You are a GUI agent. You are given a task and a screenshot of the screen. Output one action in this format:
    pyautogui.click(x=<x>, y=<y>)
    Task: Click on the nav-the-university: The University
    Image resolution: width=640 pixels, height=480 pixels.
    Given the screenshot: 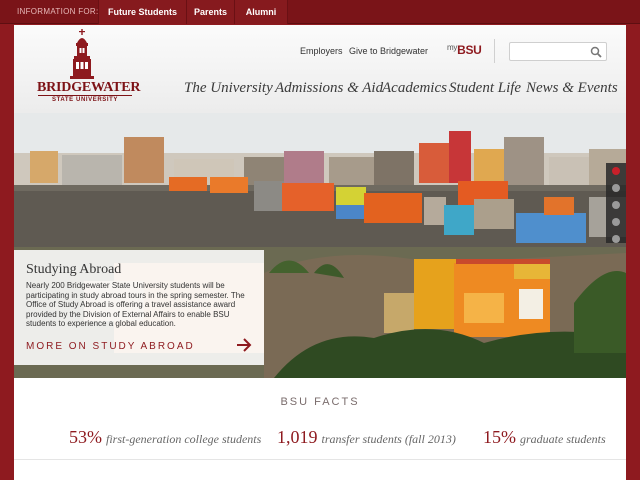 What is the action you would take?
    pyautogui.click(x=228, y=88)
    